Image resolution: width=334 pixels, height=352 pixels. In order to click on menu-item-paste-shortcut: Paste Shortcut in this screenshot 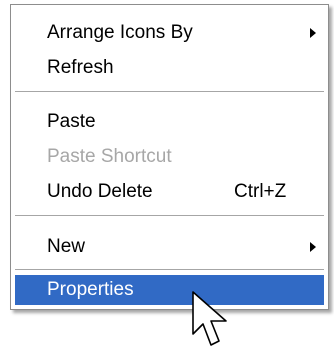, I will do `click(169, 157)`.